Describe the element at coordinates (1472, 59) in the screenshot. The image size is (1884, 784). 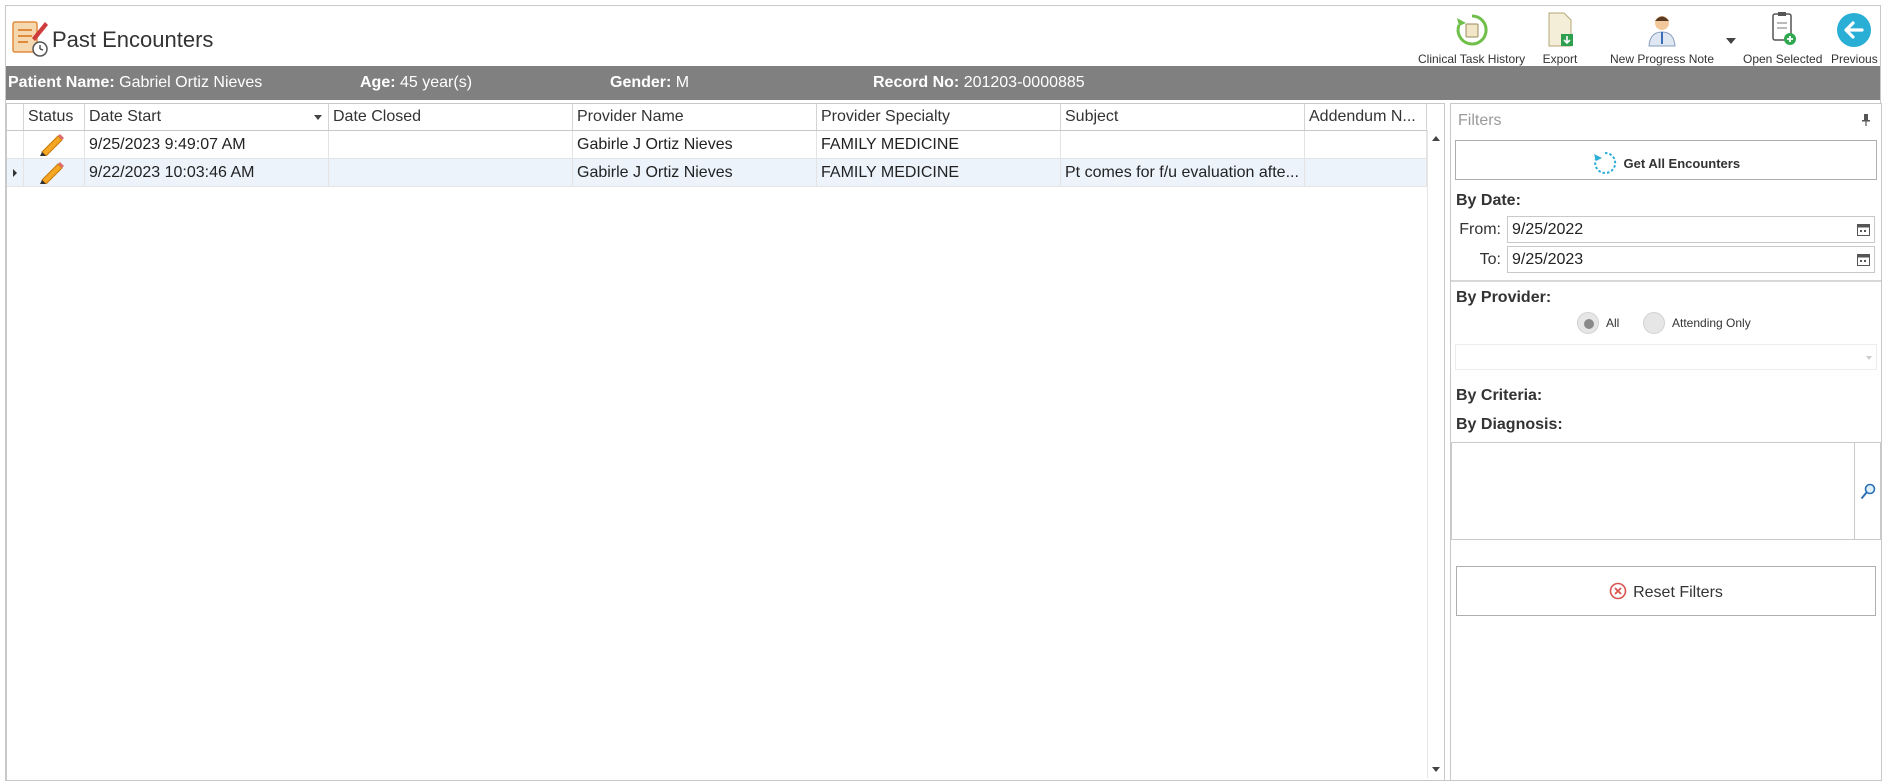
I see `clinical-task-history-label: Clinical Task History` at that location.